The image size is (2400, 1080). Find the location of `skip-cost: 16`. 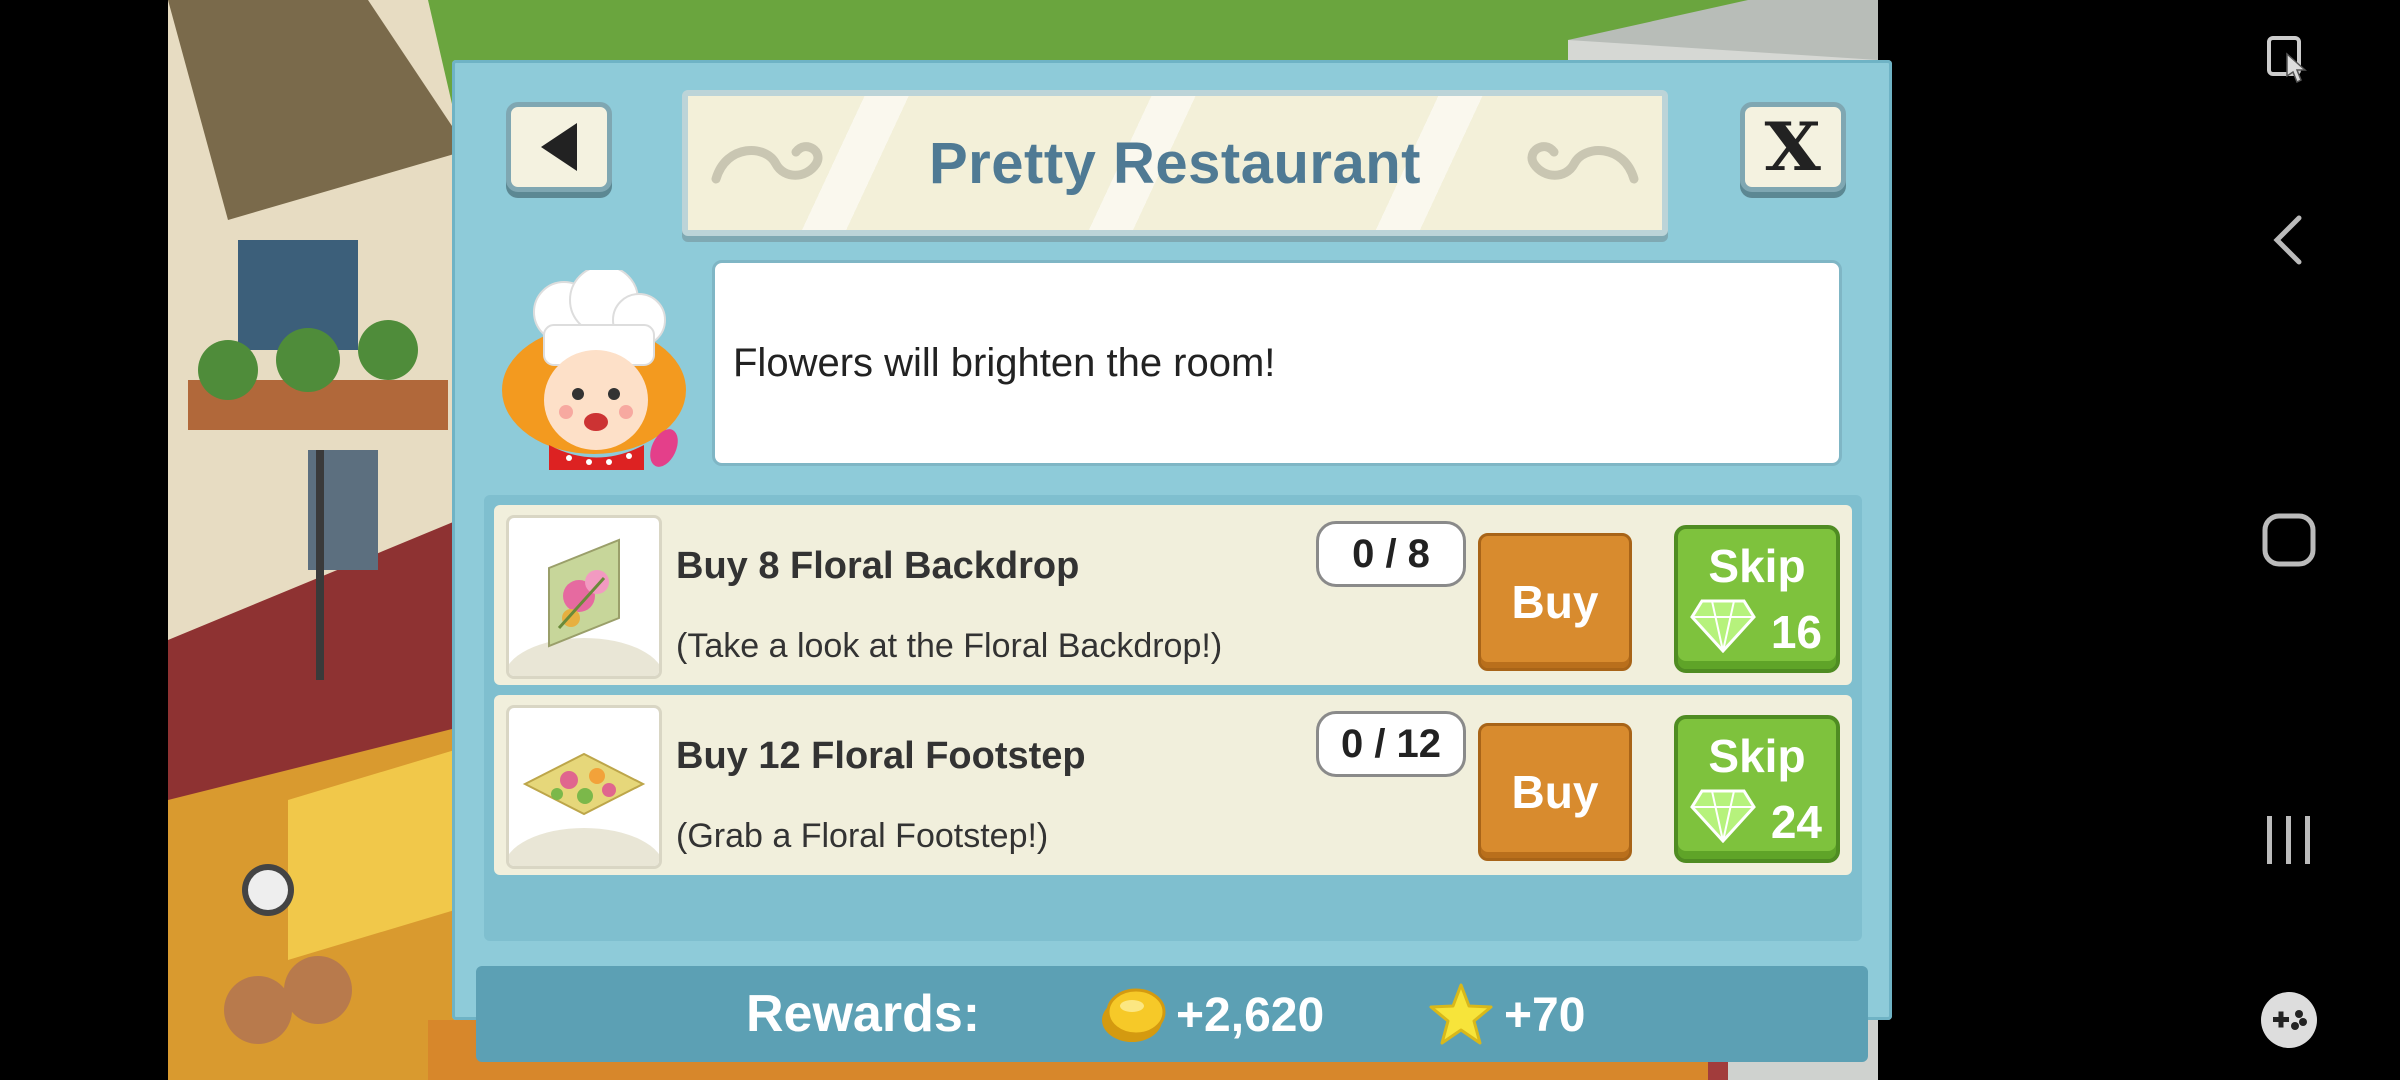

skip-cost: 16 is located at coordinates (1796, 632).